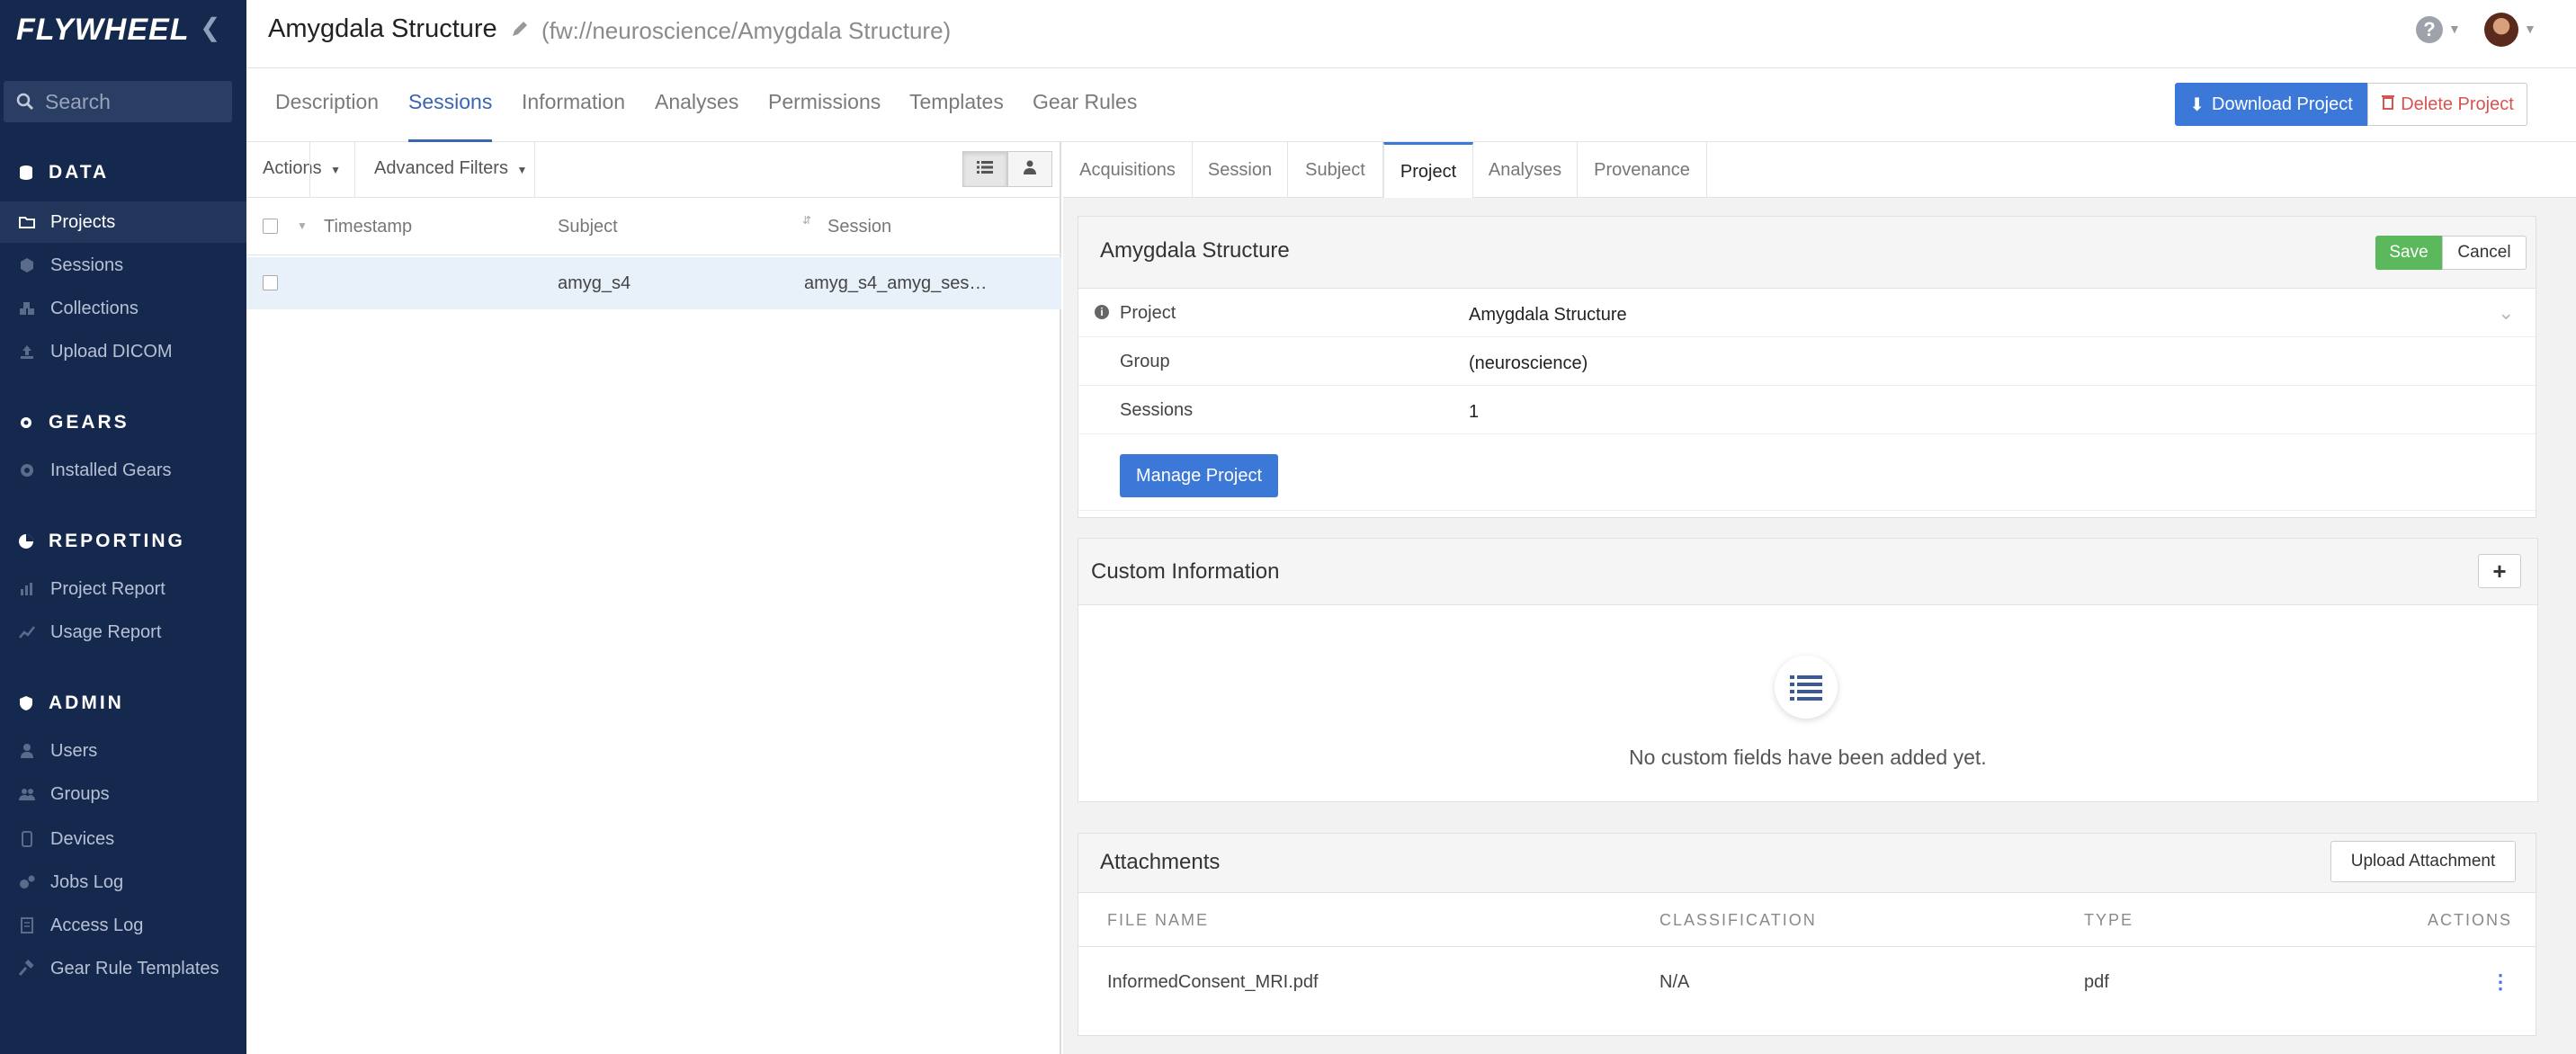 The width and height of the screenshot is (2576, 1054). I want to click on sidebar-item-installed-gears: Installed Gears, so click(123, 471).